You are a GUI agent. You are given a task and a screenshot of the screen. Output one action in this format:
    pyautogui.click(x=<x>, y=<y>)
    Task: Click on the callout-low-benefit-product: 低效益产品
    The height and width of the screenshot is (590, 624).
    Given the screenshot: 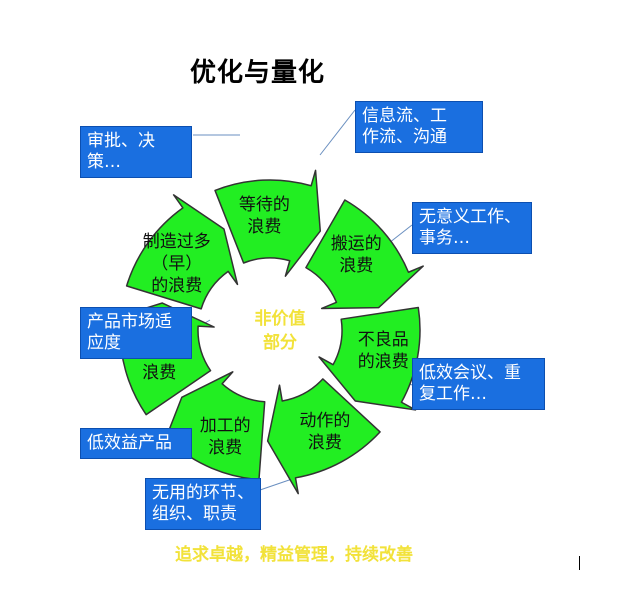 What is the action you would take?
    pyautogui.click(x=136, y=443)
    